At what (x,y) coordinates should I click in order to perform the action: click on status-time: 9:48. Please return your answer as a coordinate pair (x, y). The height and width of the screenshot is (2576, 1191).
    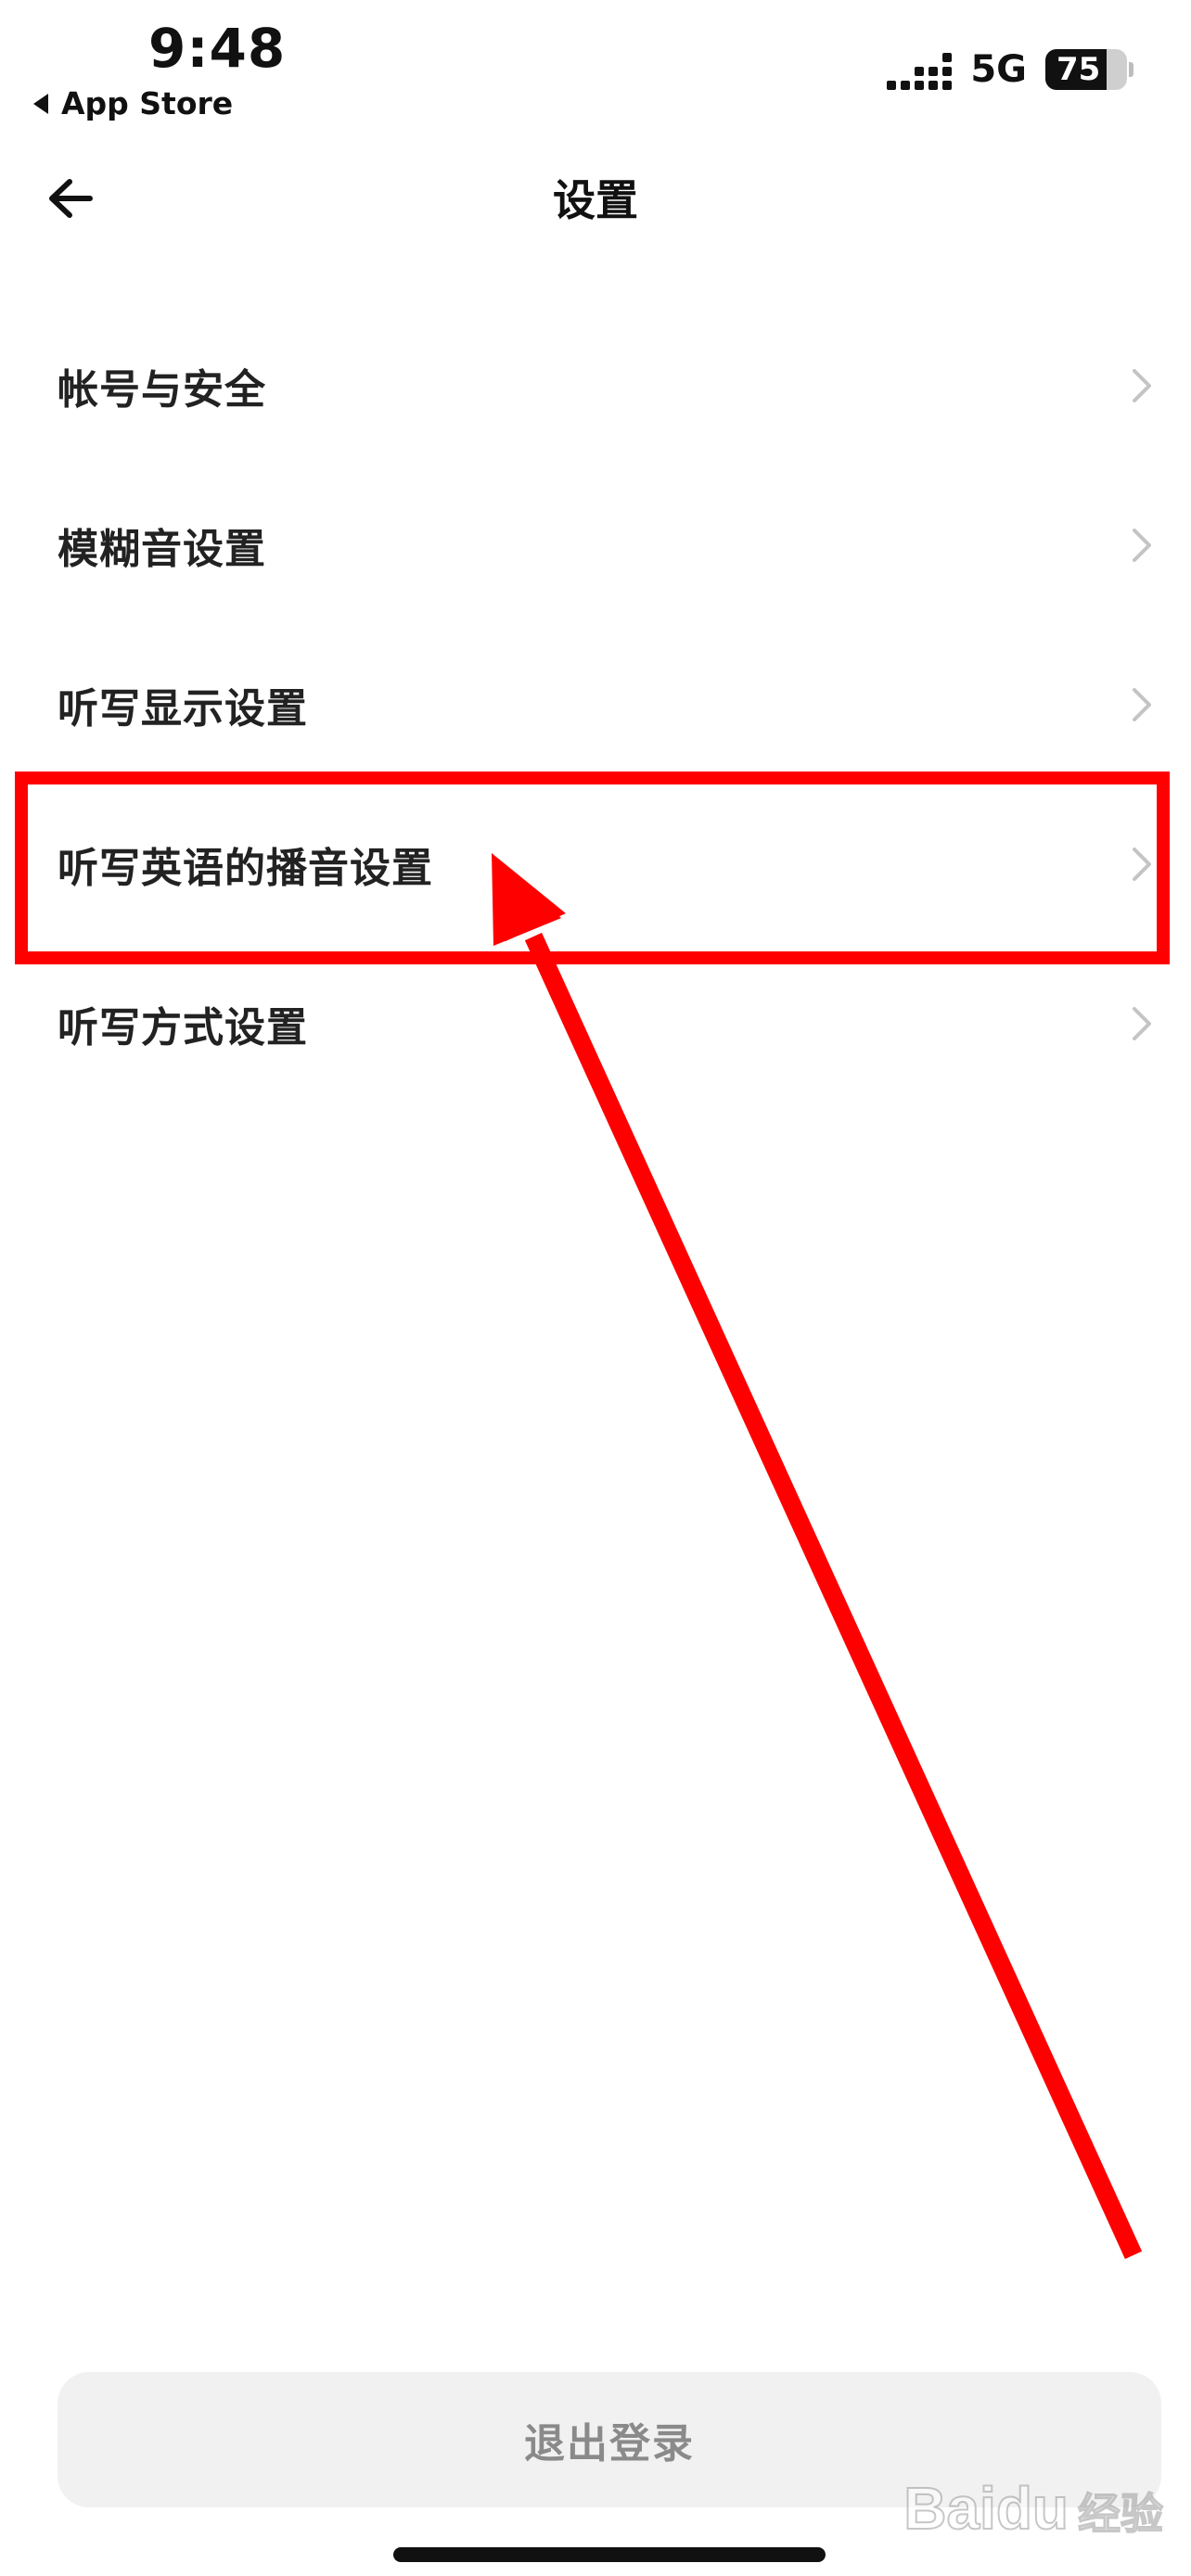
    Looking at the image, I should click on (217, 48).